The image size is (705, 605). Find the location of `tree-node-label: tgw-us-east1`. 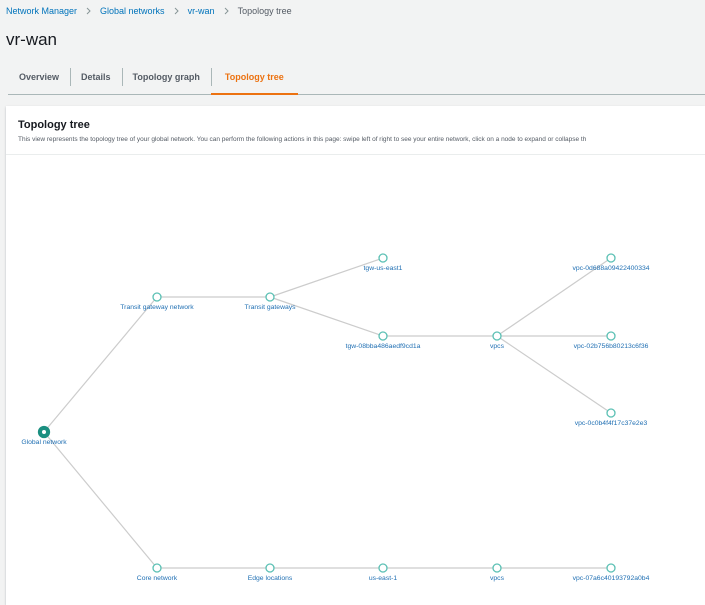

tree-node-label: tgw-us-east1 is located at coordinates (383, 268).